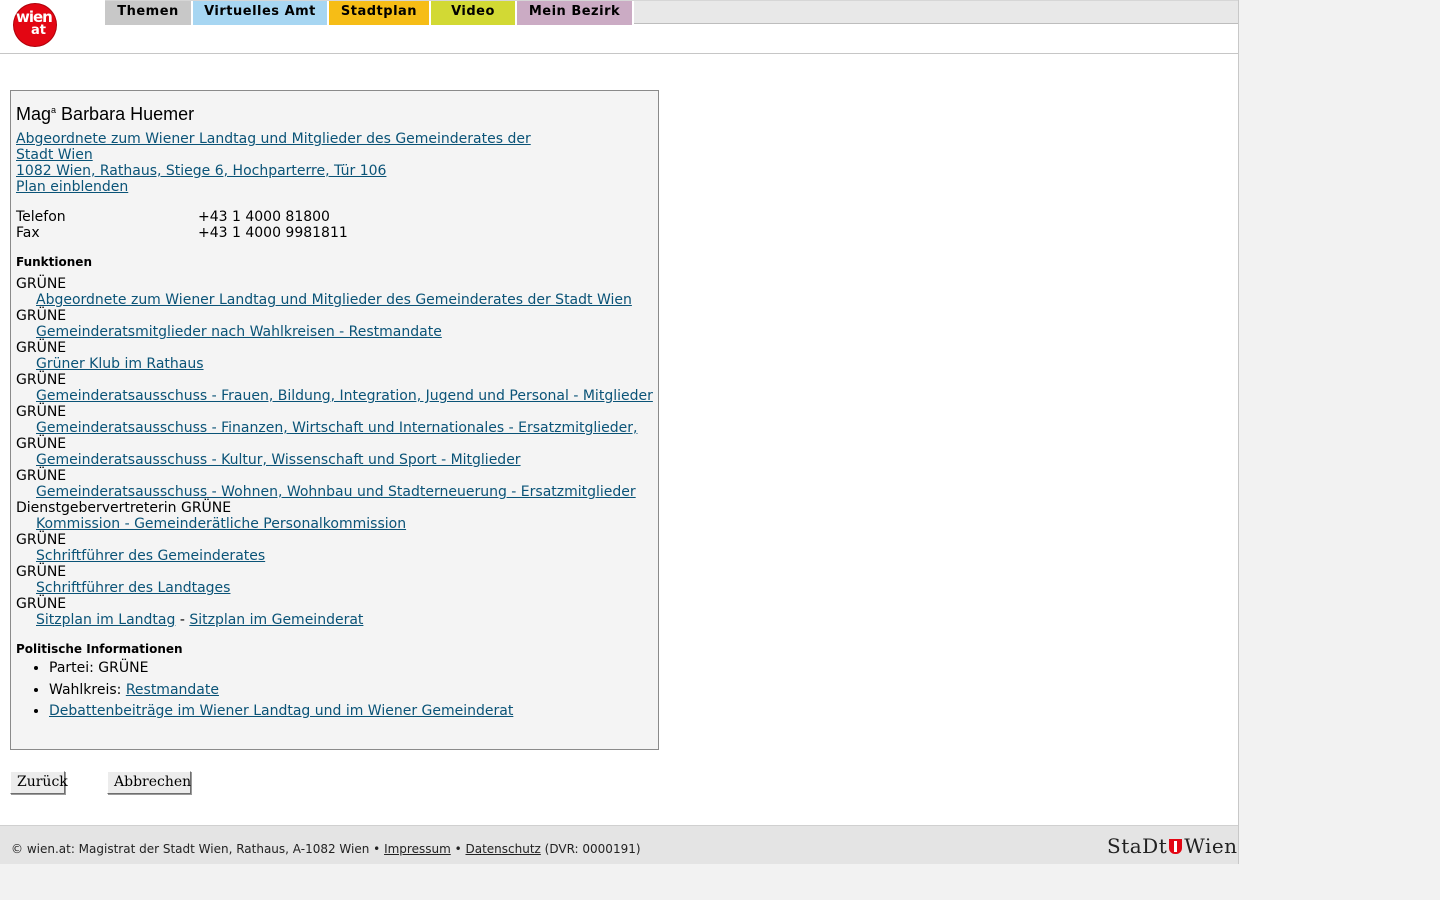  Describe the element at coordinates (380, 13) in the screenshot. I see `tab-stadtplan: Stadtplan` at that location.